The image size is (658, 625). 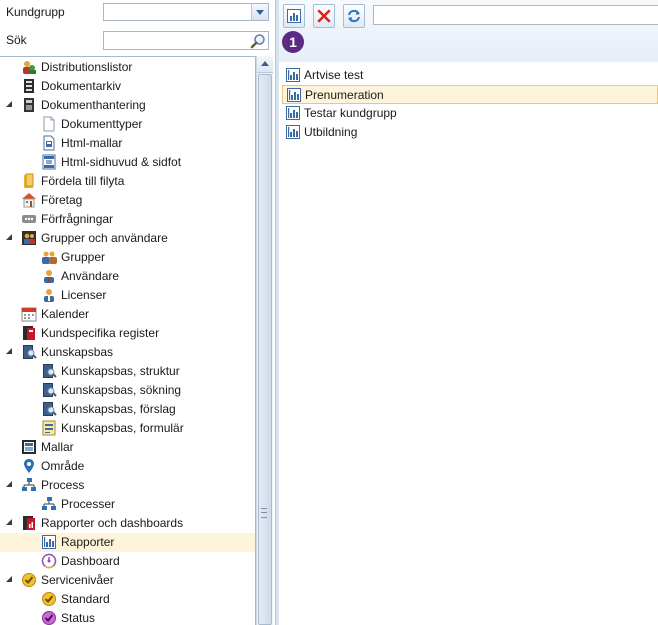 What do you see at coordinates (127, 257) in the screenshot?
I see `tree-item: Grupper` at bounding box center [127, 257].